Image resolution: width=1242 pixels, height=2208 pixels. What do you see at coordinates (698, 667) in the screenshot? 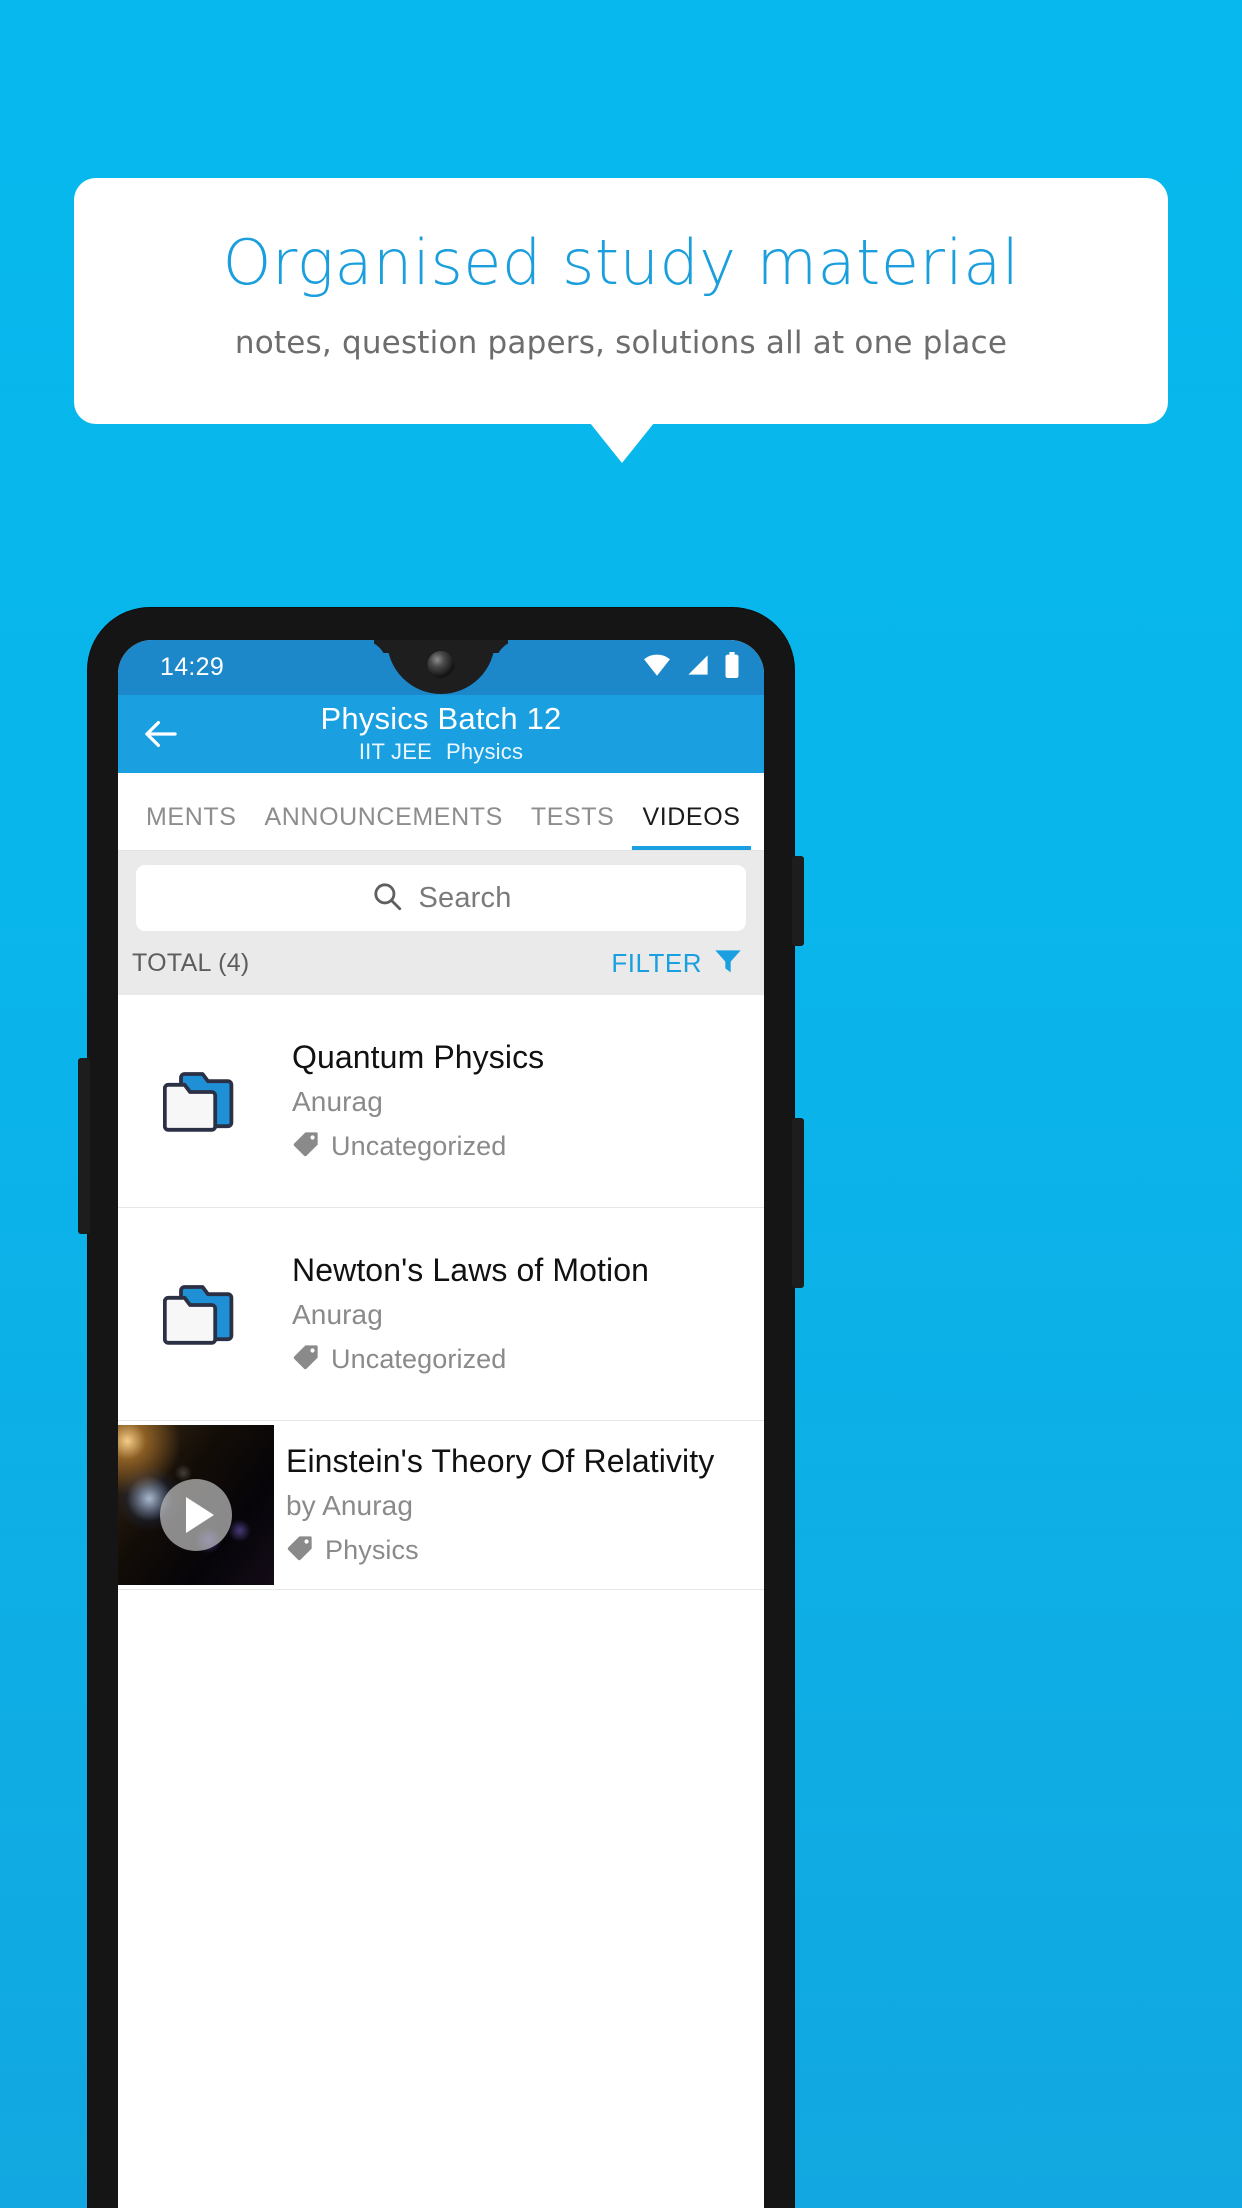
I see `cell-signal-icon` at bounding box center [698, 667].